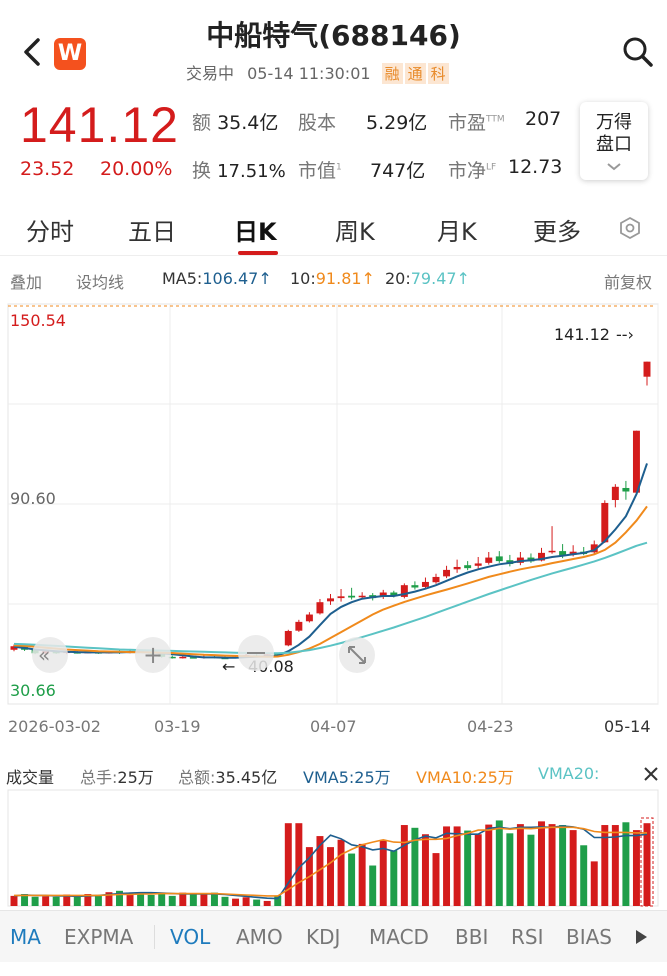  I want to click on scroll-left-button: «, so click(50, 655).